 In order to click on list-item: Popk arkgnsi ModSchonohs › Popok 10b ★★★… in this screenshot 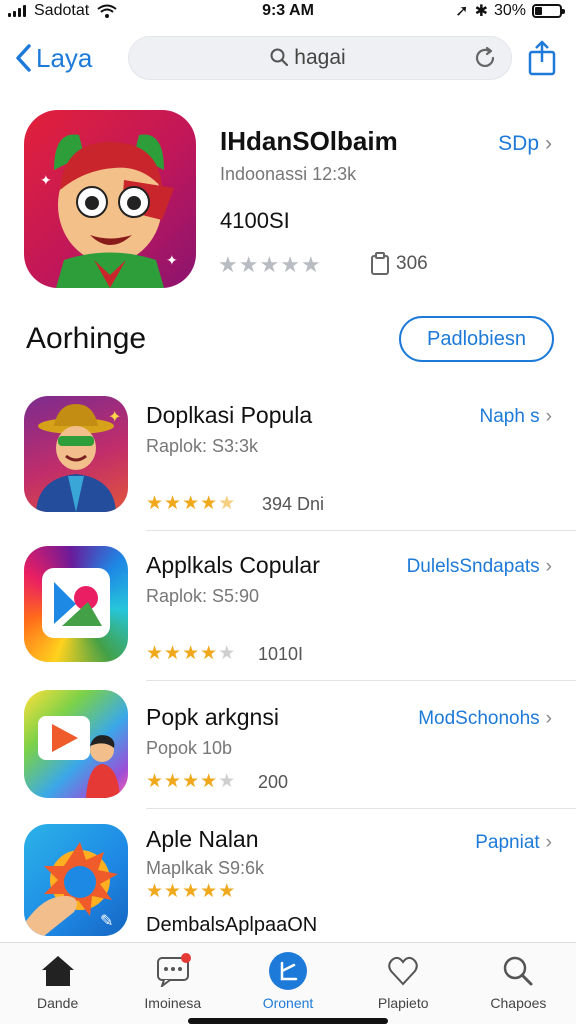, I will do `click(300, 750)`.